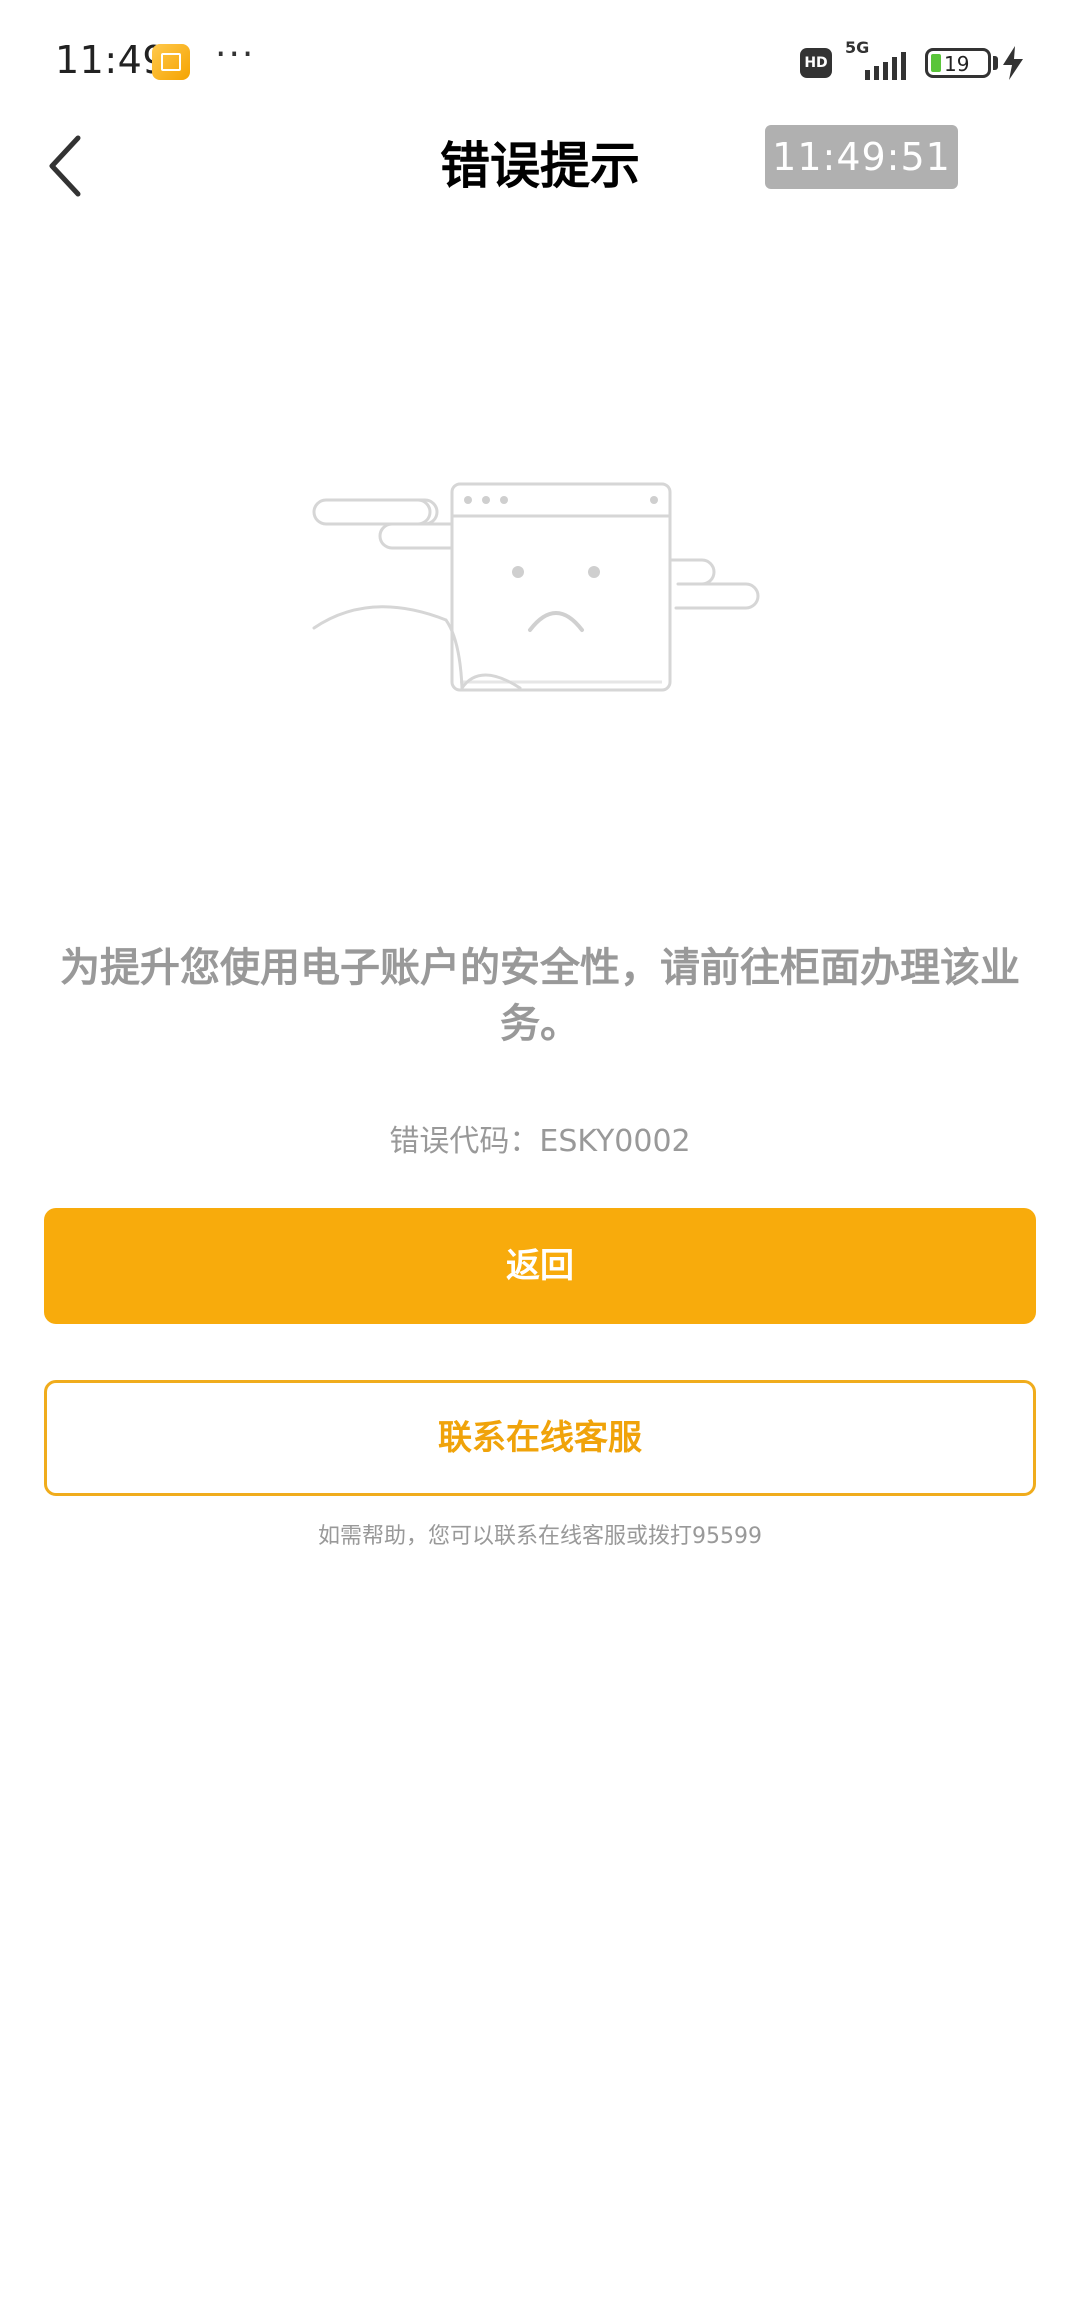 The width and height of the screenshot is (1080, 2312). What do you see at coordinates (540, 996) in the screenshot?
I see `error-message: 为提升您使用电子账户的安全性，请前往柜面办理该业务。` at bounding box center [540, 996].